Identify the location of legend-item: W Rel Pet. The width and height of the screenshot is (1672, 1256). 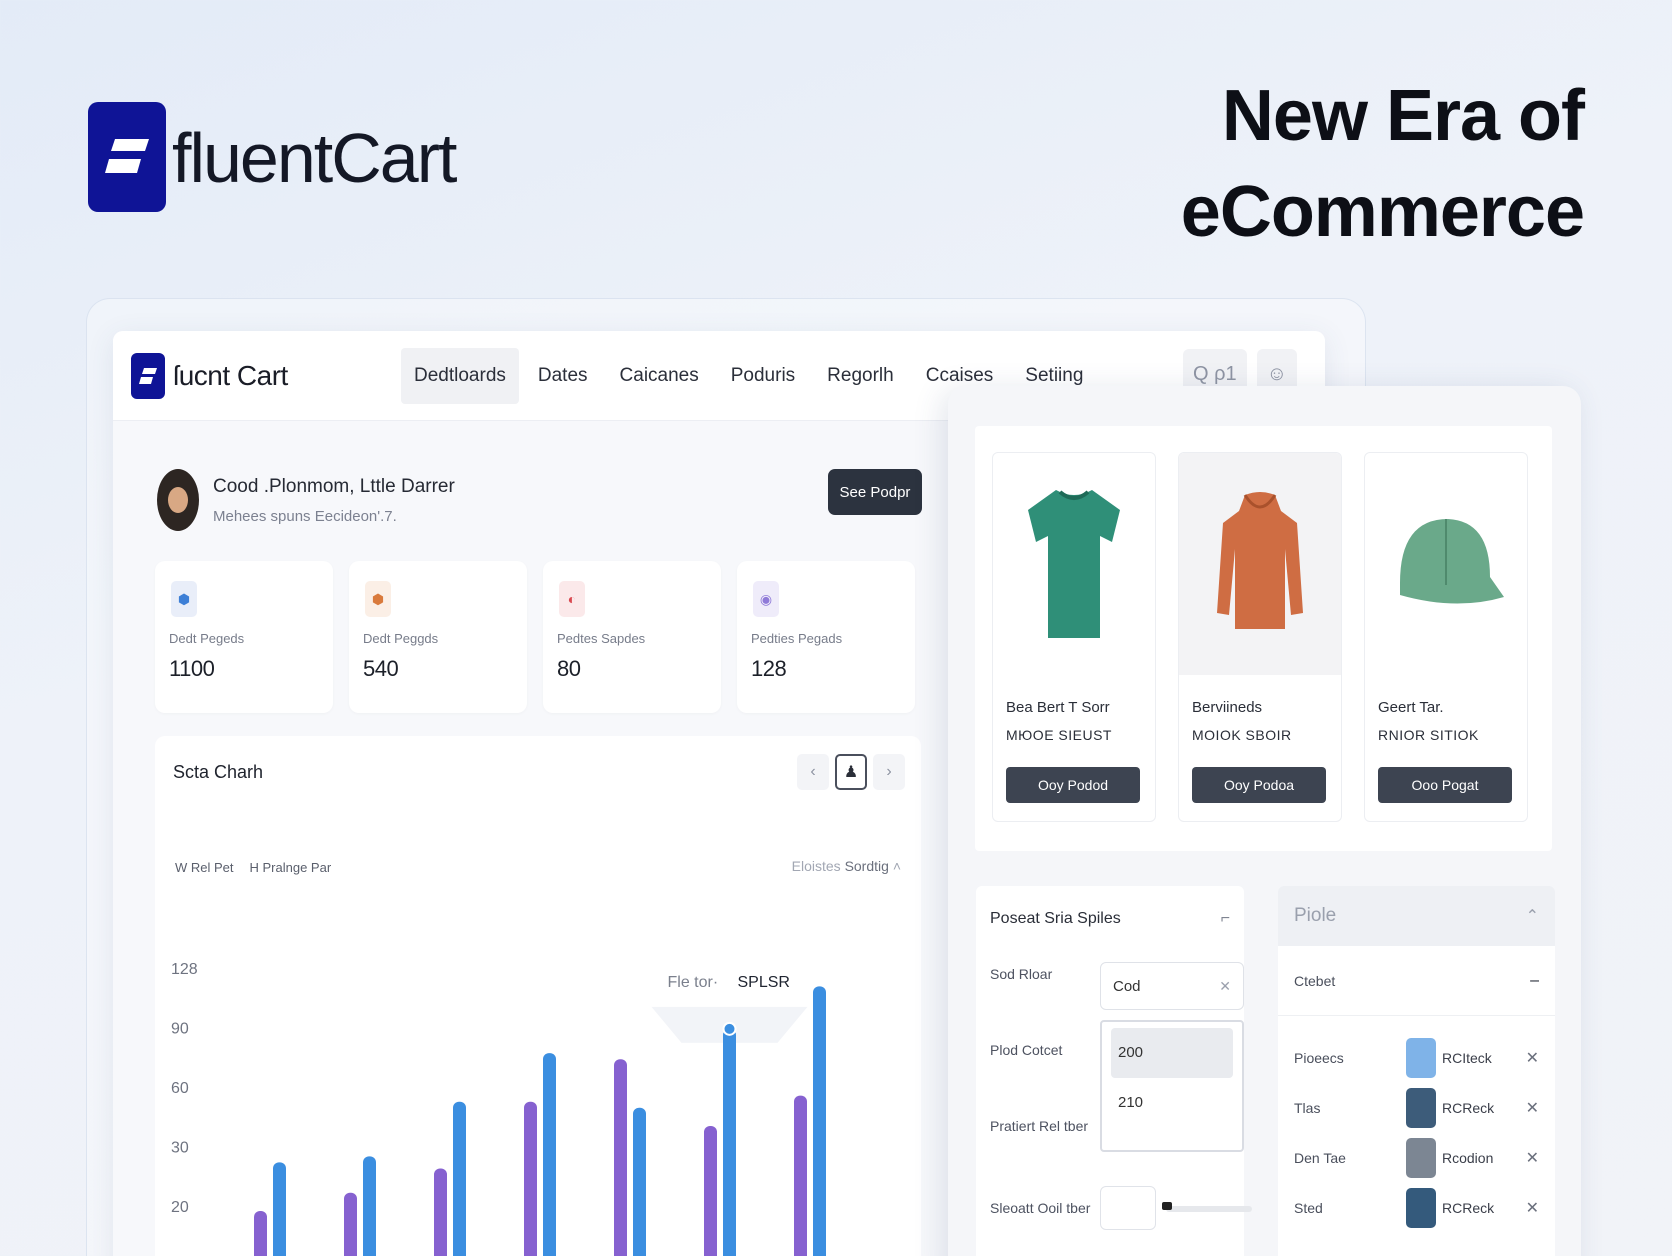
(204, 867).